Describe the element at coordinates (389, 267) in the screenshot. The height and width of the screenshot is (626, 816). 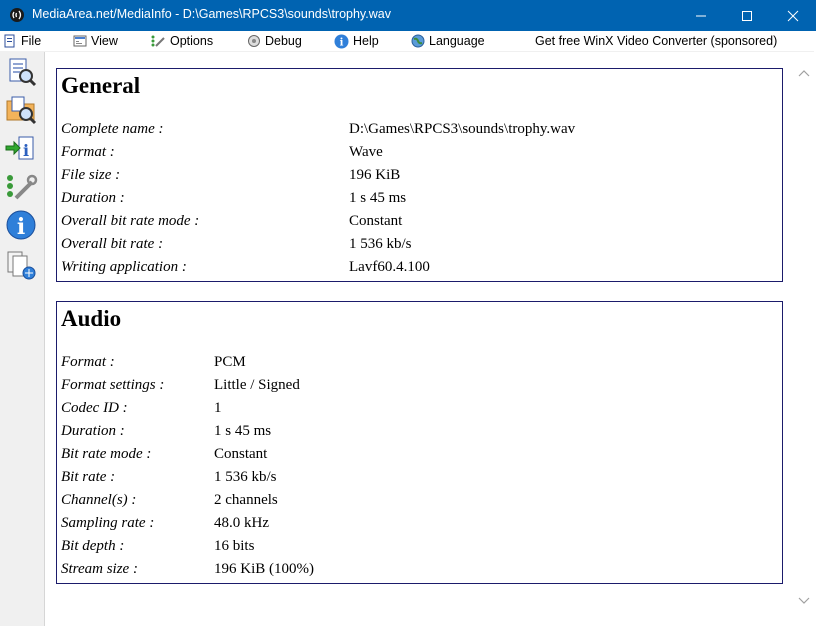
I see `info-value: Lavf60.4.100` at that location.